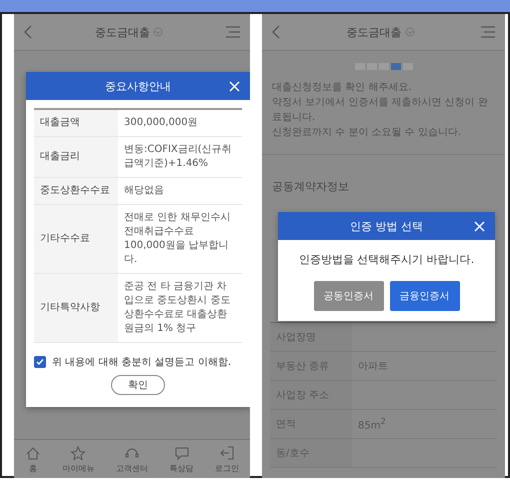 The image size is (510, 495). What do you see at coordinates (76, 308) in the screenshot?
I see `row-label: 기타특약사항` at bounding box center [76, 308].